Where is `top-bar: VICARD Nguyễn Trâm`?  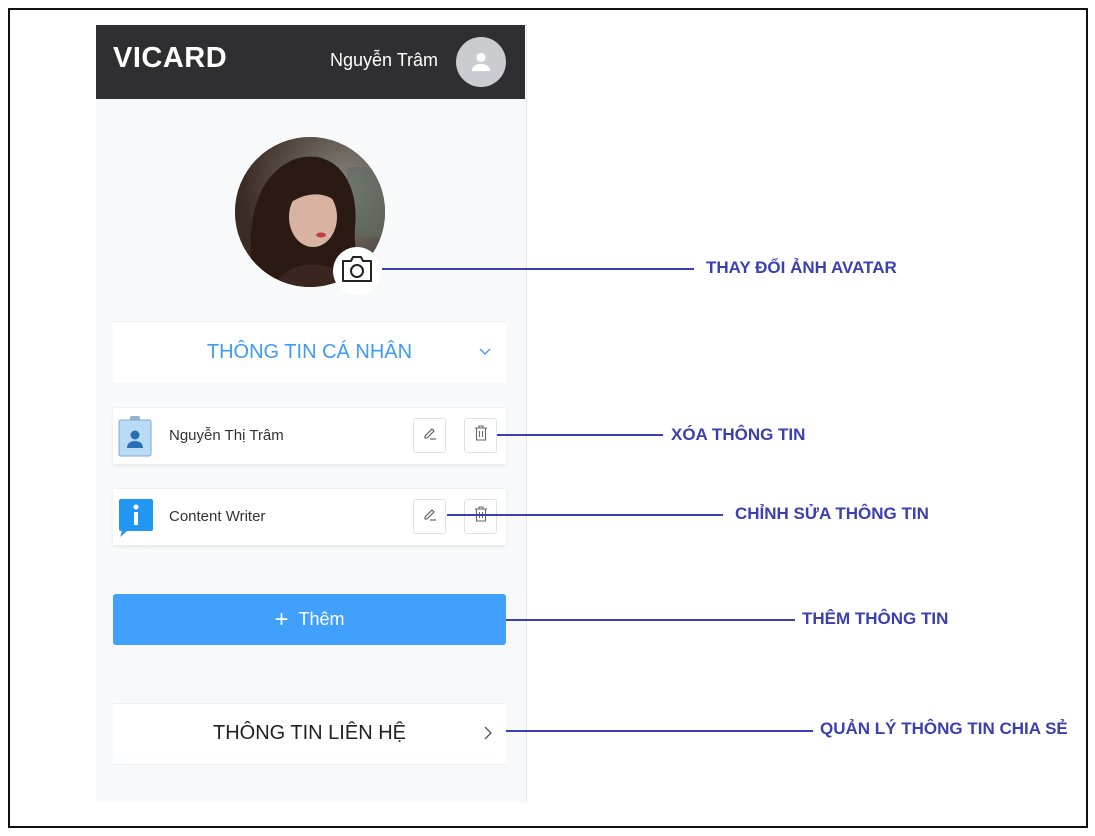 top-bar: VICARD Nguyễn Trâm is located at coordinates (310, 62).